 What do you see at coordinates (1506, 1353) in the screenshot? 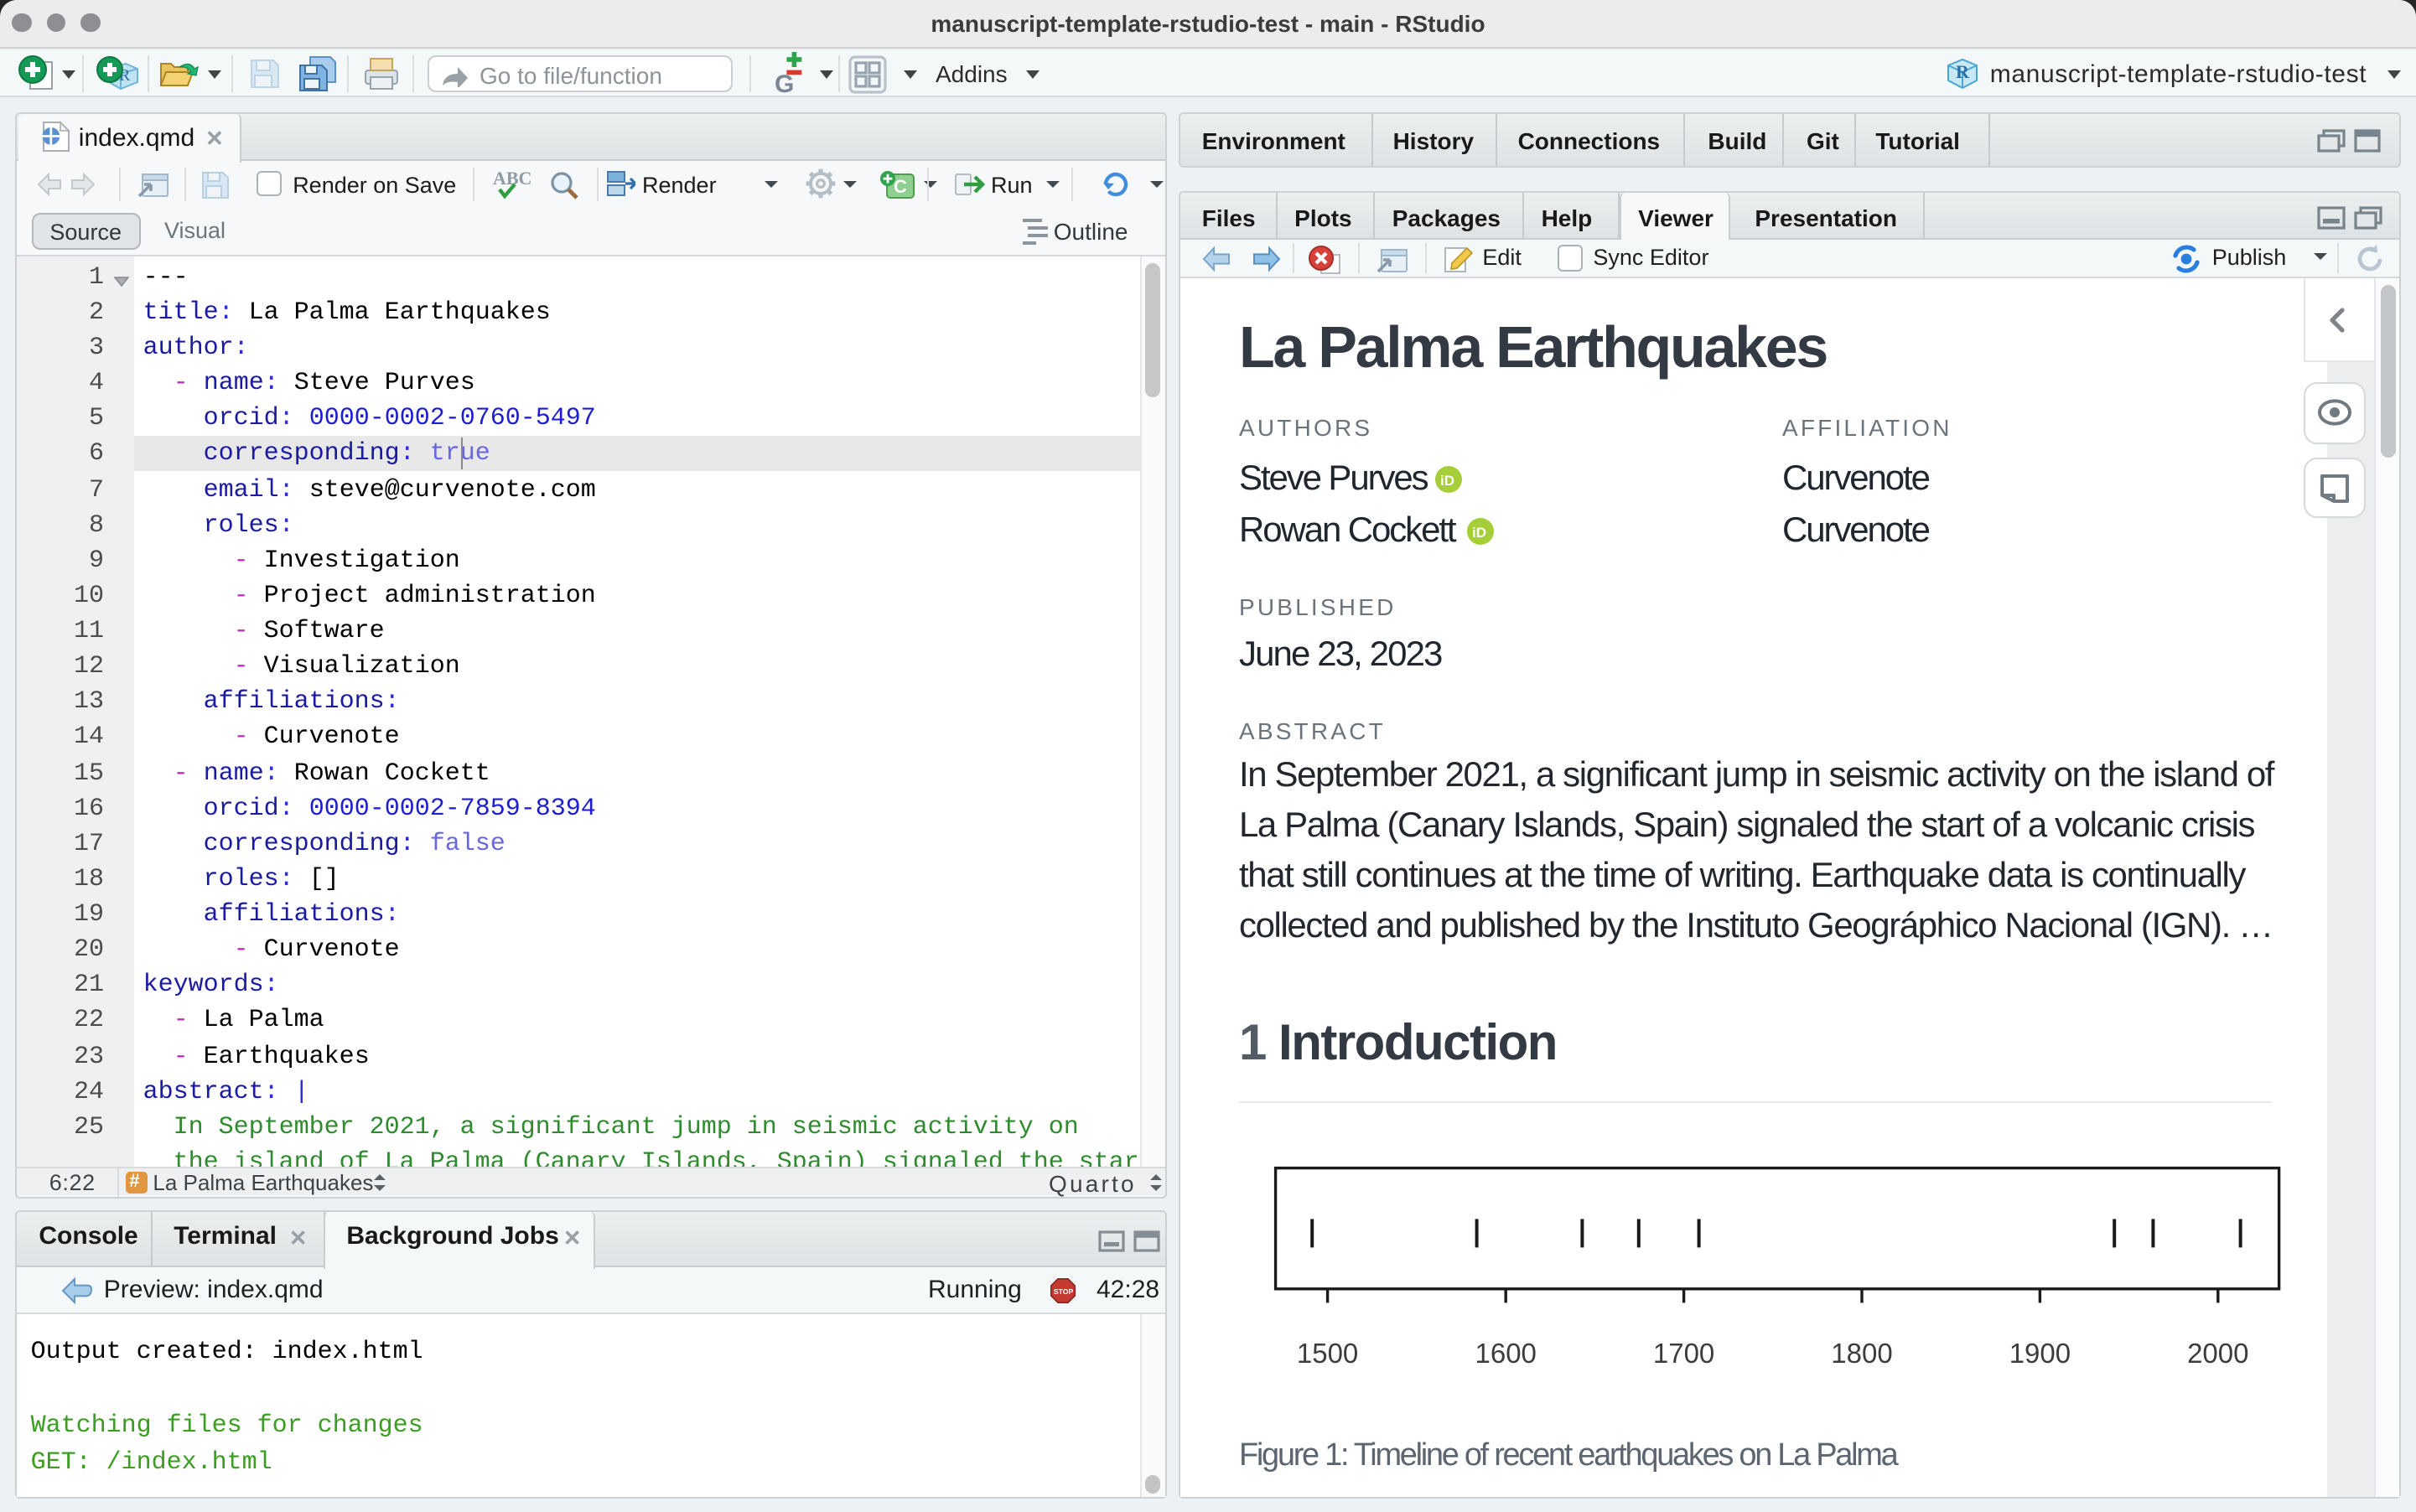
I see `svg-text: 1600` at bounding box center [1506, 1353].